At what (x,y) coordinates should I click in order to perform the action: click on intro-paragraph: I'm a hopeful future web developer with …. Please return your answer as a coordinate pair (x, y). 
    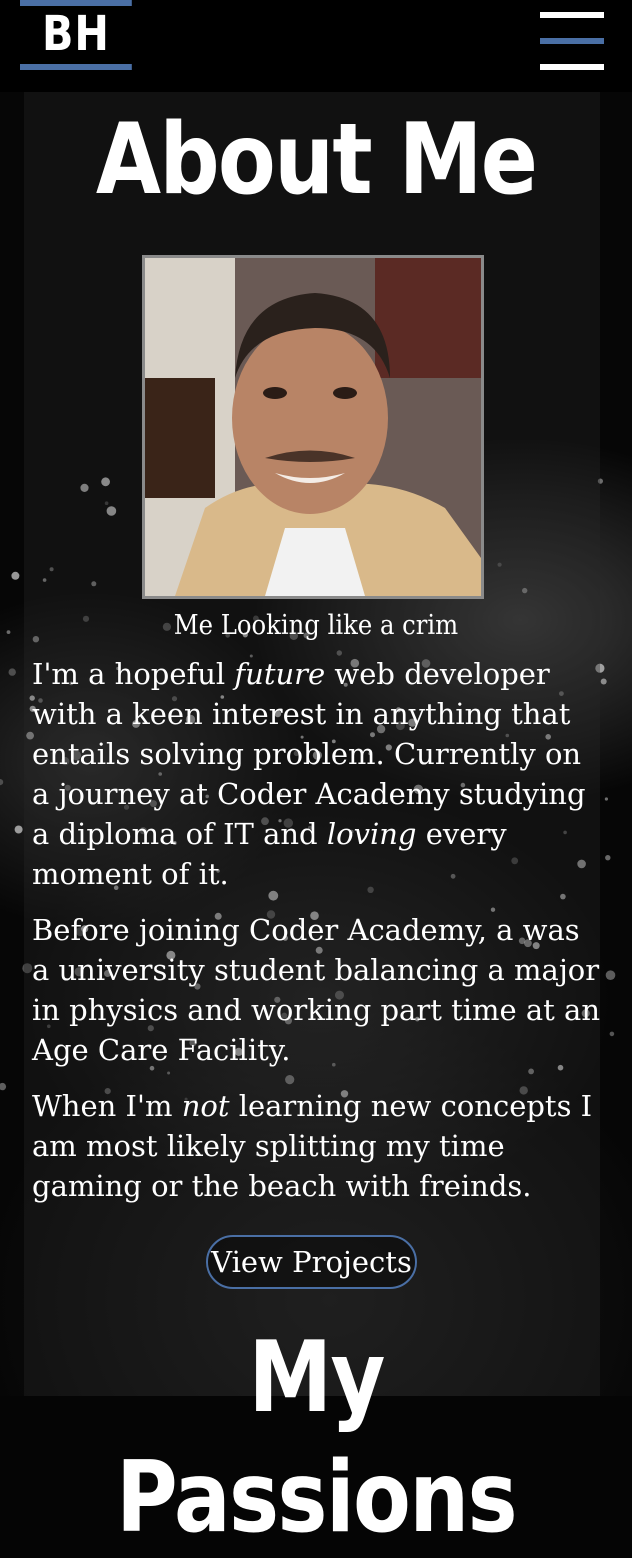
    Looking at the image, I should click on (317, 774).